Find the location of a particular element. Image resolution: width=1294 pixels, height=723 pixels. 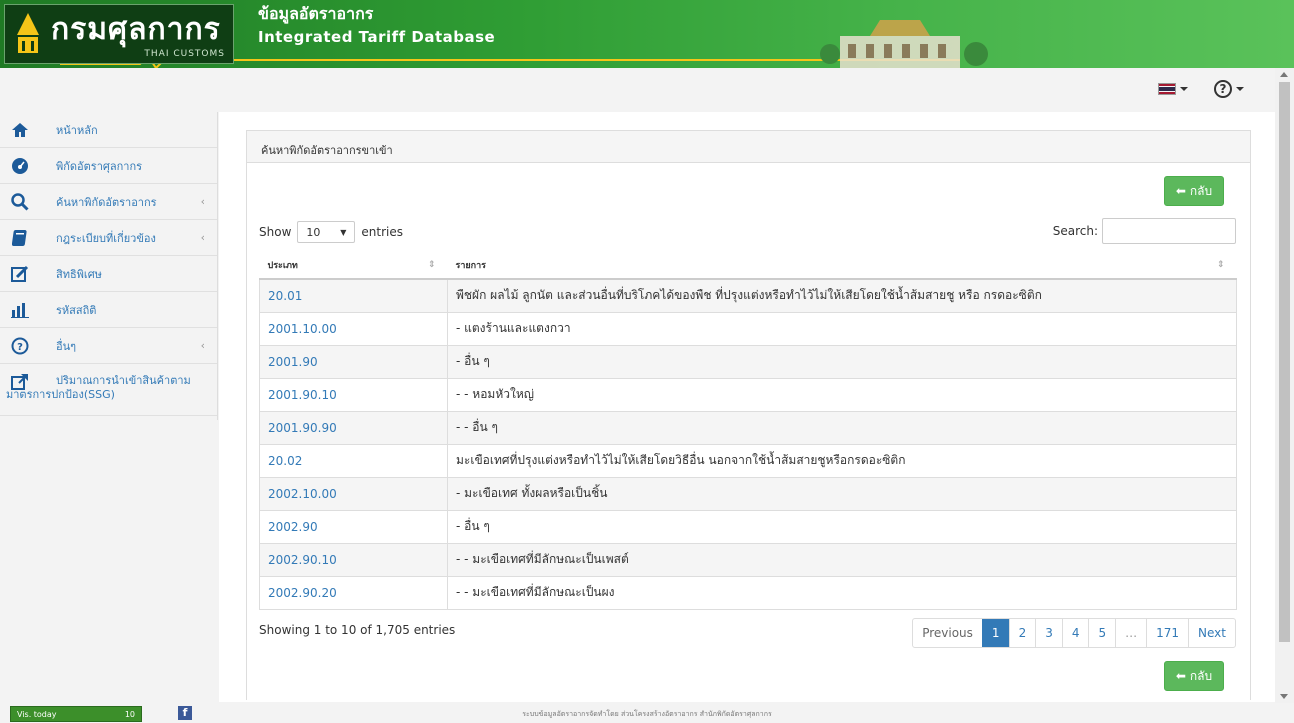

banner-title-english: Integrated Tariff Database is located at coordinates (377, 37).